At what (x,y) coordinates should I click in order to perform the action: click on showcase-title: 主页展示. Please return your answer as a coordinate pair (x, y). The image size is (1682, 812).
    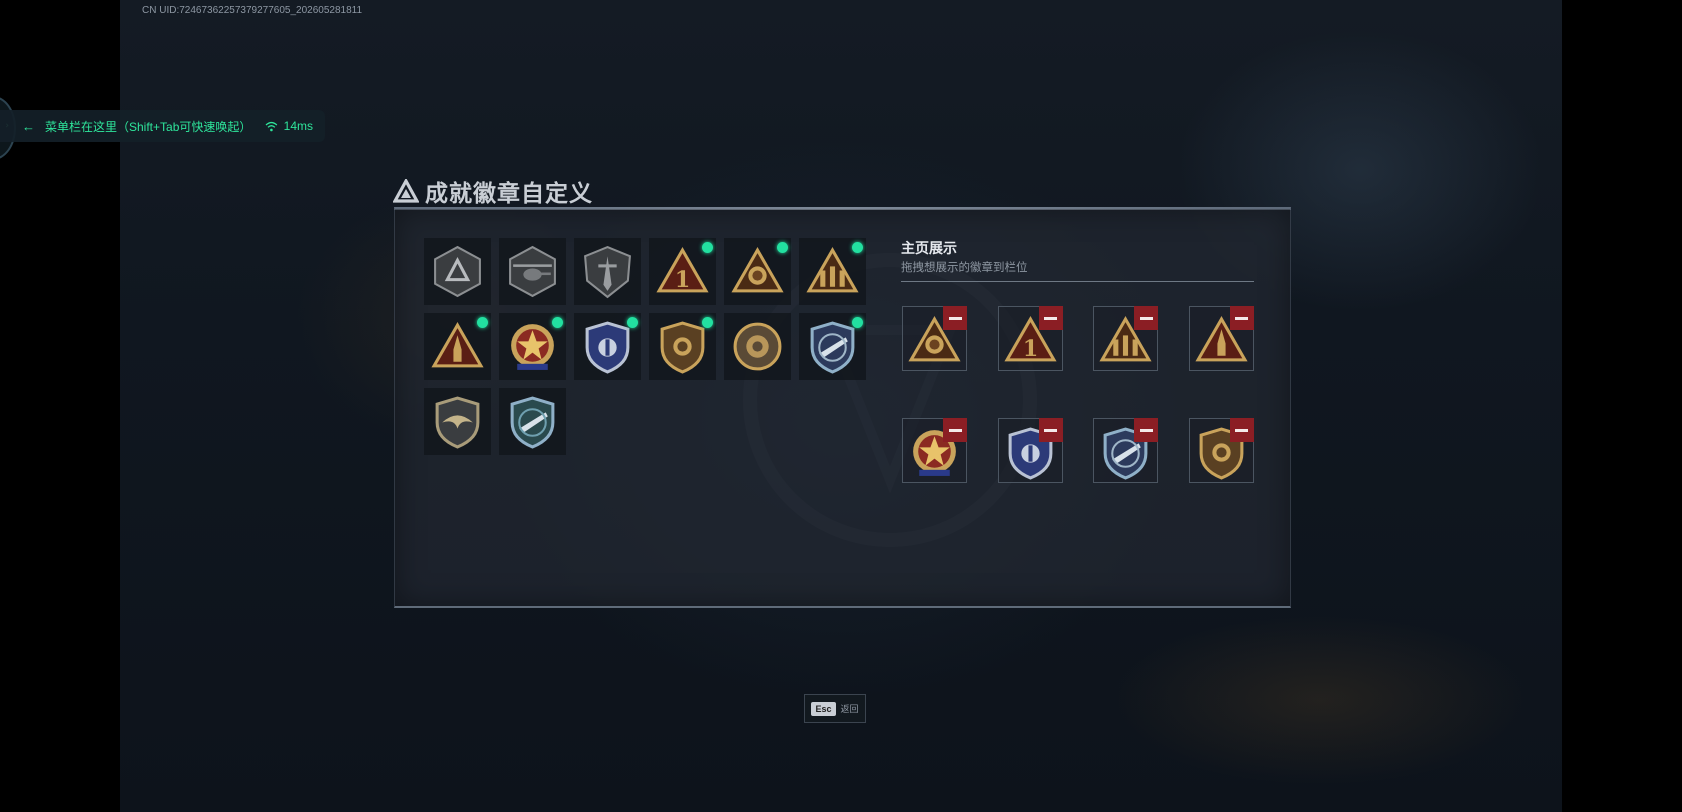
    Looking at the image, I should click on (929, 249).